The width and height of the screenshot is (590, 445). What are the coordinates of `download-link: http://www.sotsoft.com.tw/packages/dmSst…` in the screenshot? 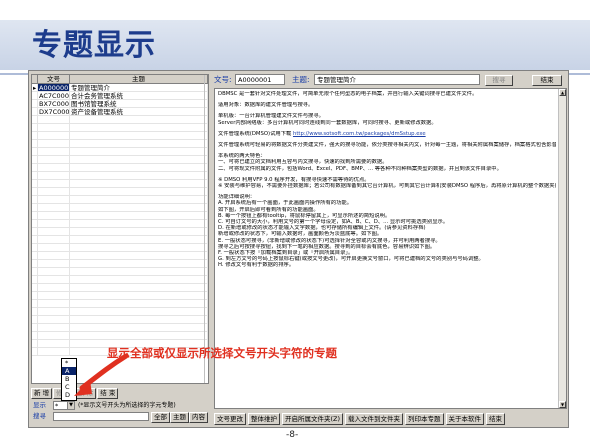 It's located at (359, 134).